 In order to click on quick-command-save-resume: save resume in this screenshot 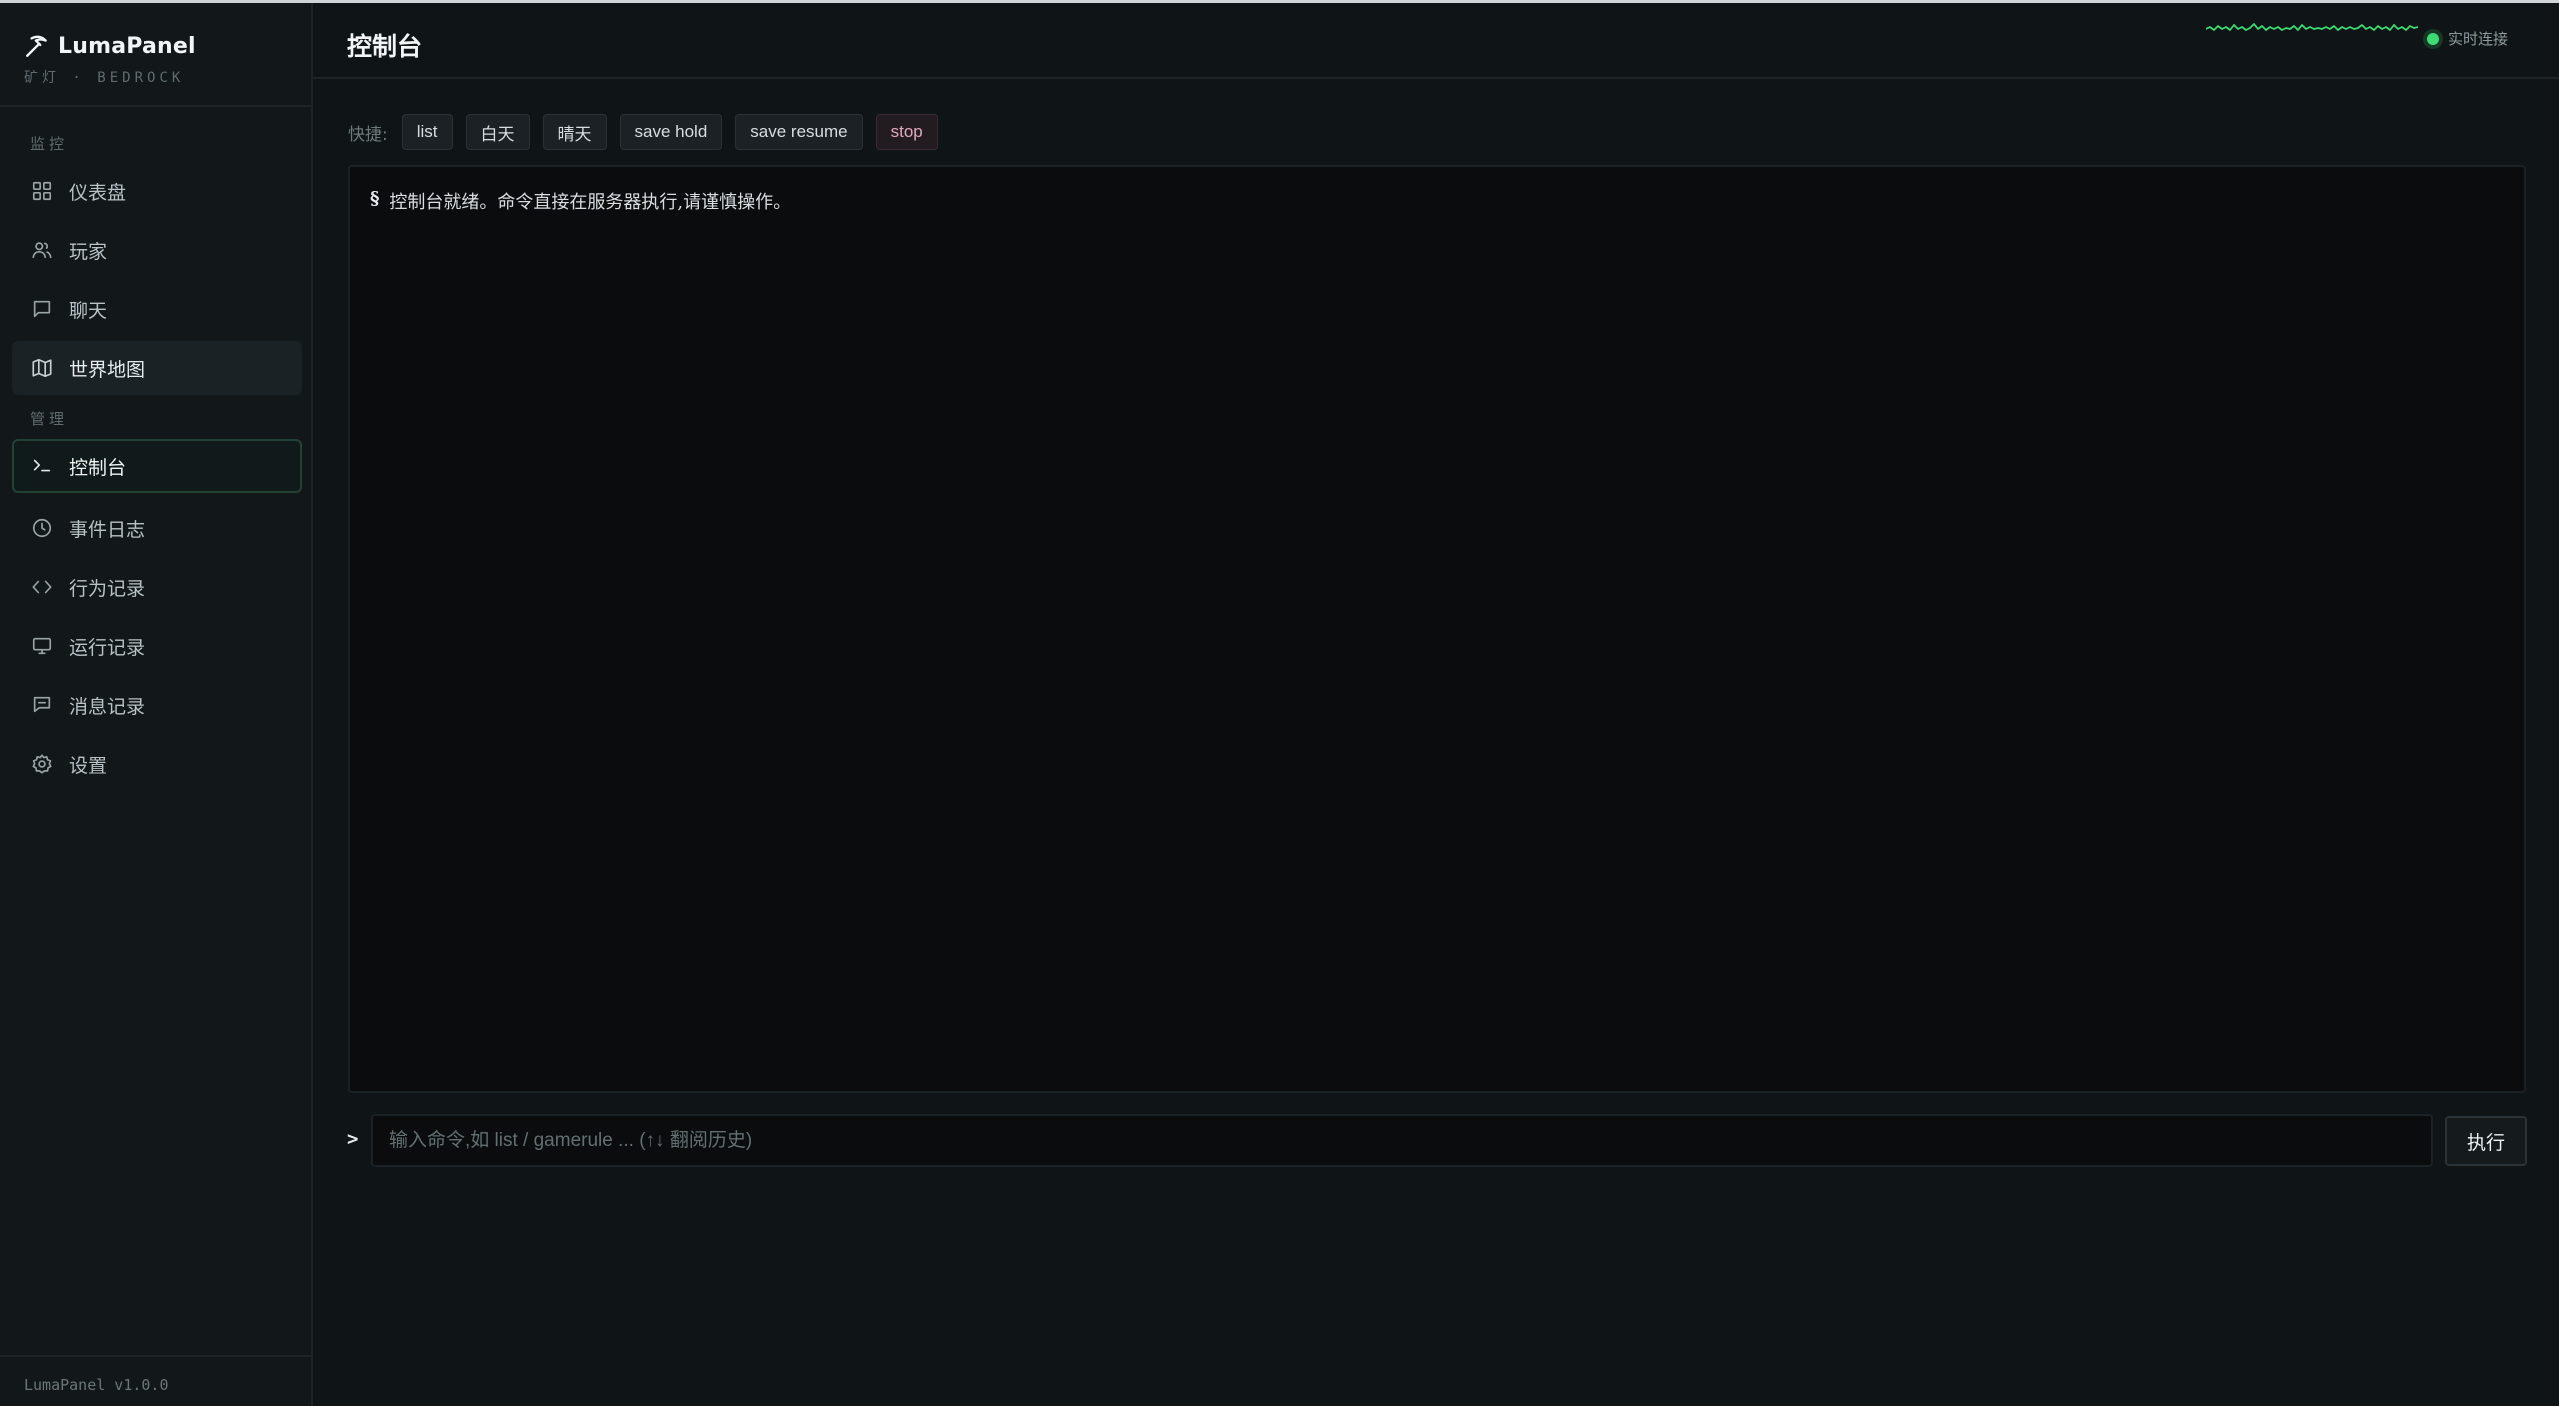, I will do `click(799, 132)`.